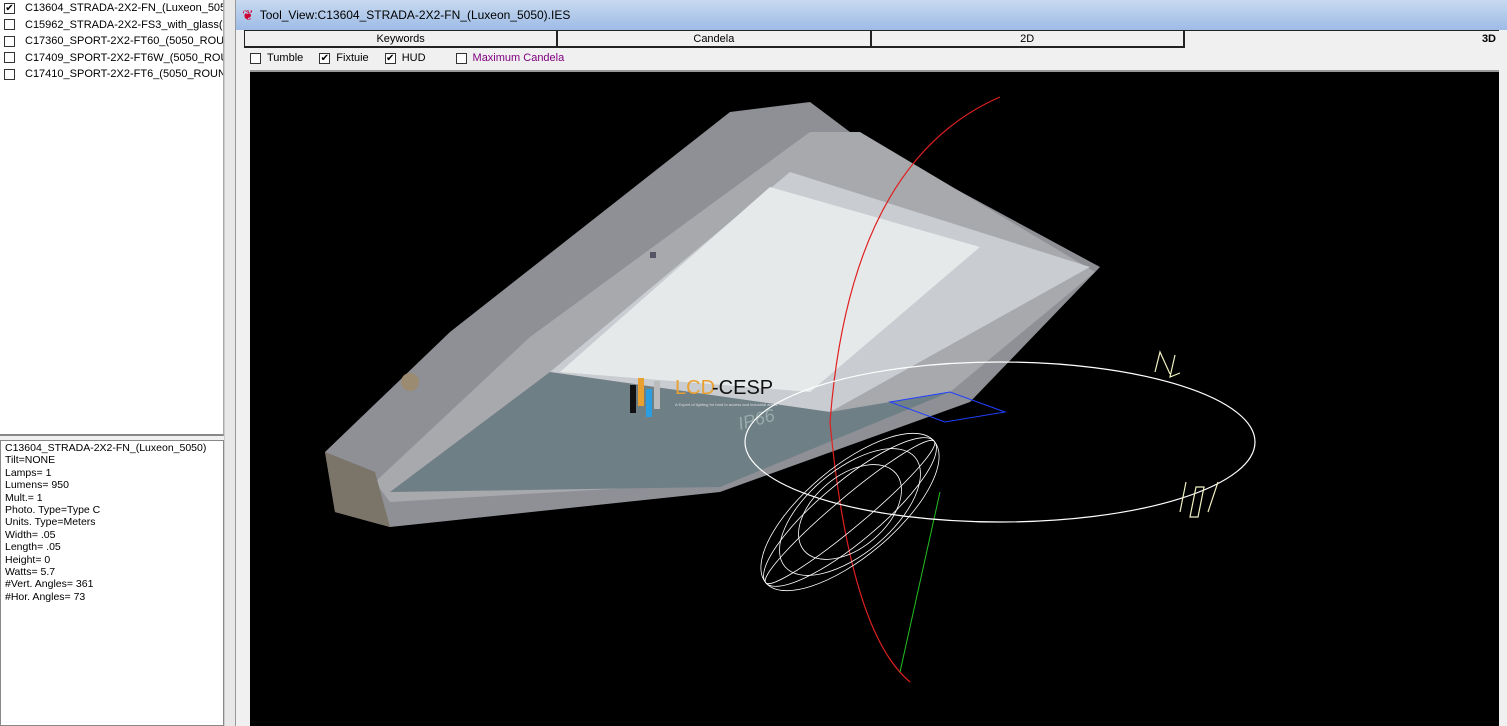 Image resolution: width=1507 pixels, height=726 pixels. I want to click on file-name: C17409_SPORT-2X2-FT6W_(5050_ROUI, so click(124, 57).